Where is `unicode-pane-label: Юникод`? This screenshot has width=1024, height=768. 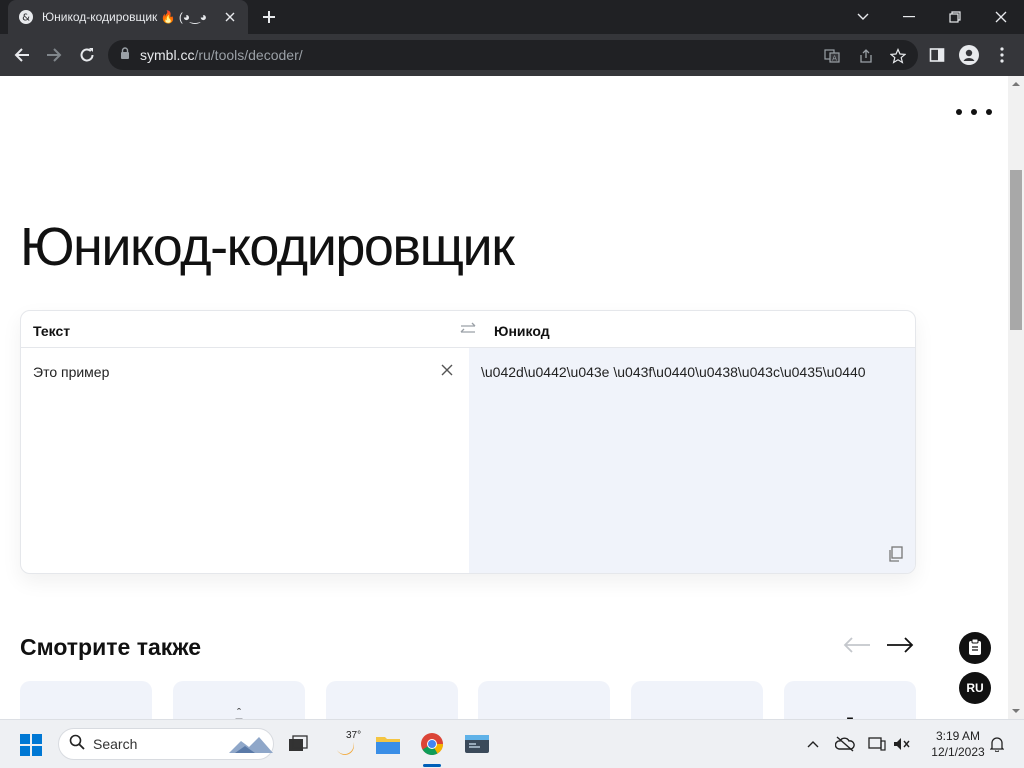
unicode-pane-label: Юникод is located at coordinates (522, 331).